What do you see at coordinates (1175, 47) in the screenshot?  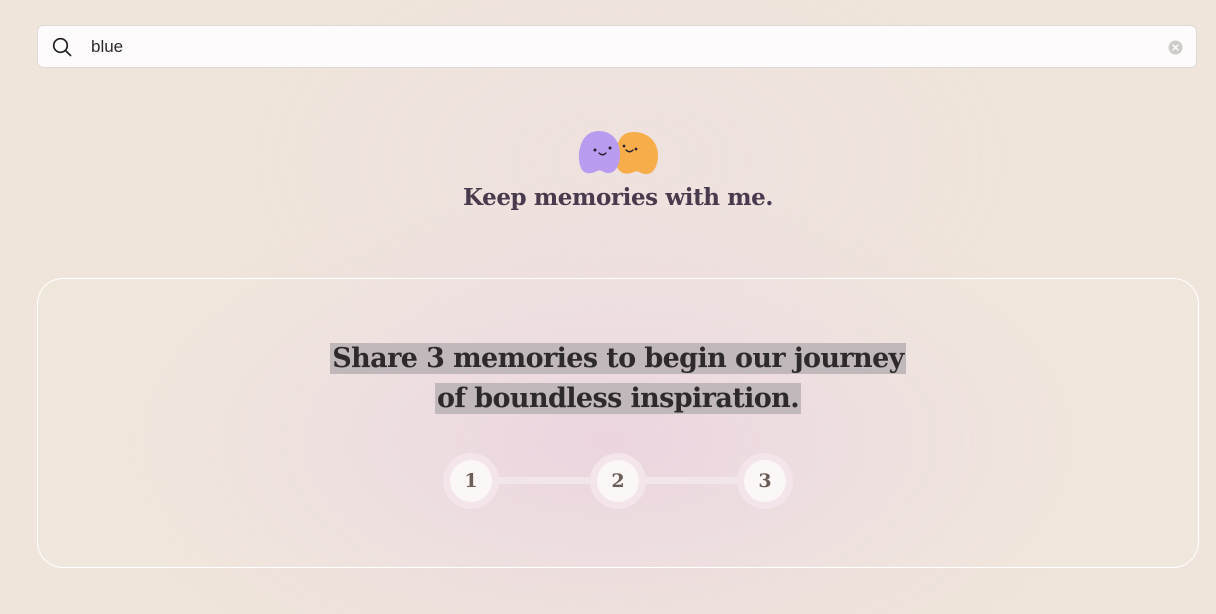 I see `clear-icon` at bounding box center [1175, 47].